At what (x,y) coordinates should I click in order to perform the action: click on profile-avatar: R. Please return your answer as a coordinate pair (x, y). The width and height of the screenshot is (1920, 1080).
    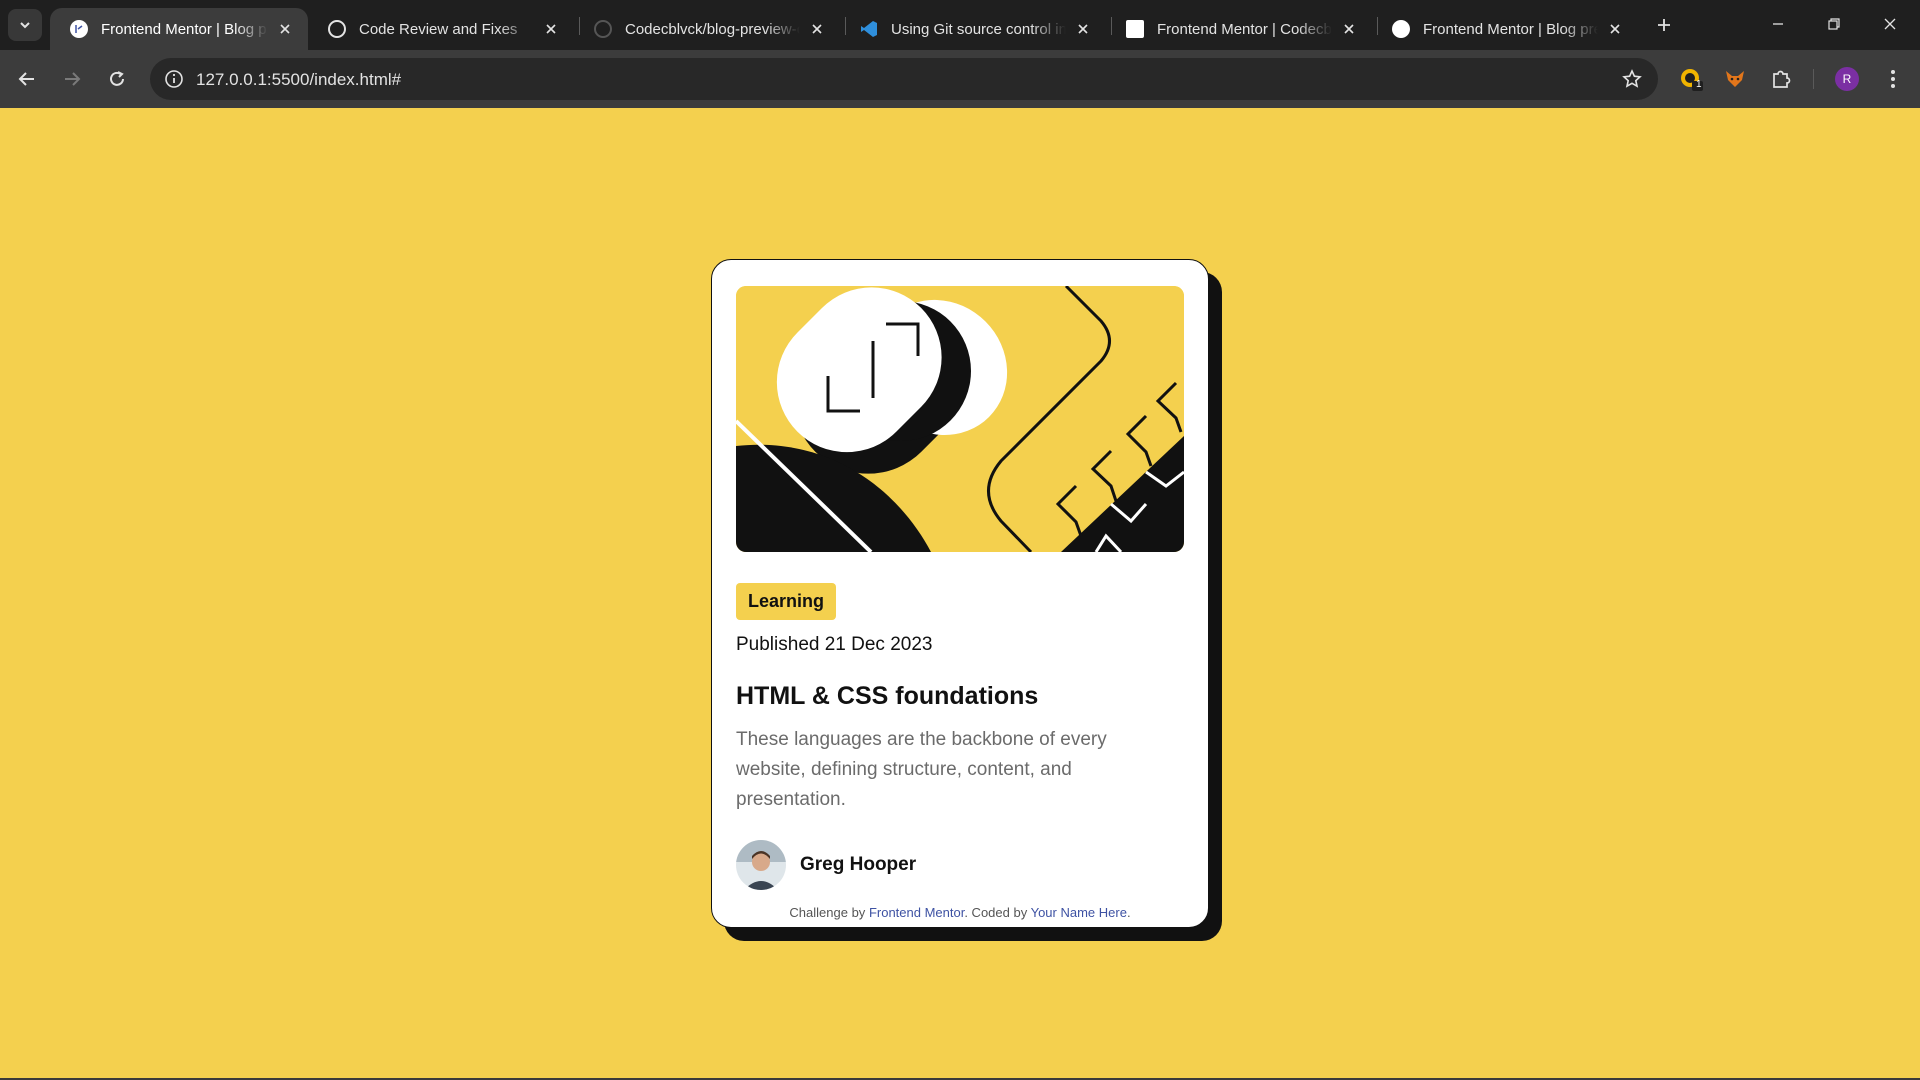
    Looking at the image, I should click on (1847, 79).